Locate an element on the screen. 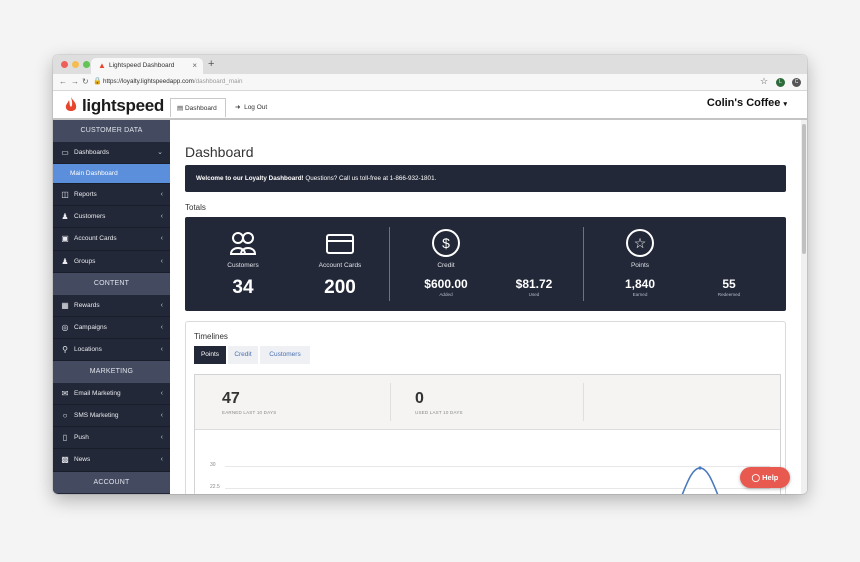  tab-points: Points is located at coordinates (210, 355).